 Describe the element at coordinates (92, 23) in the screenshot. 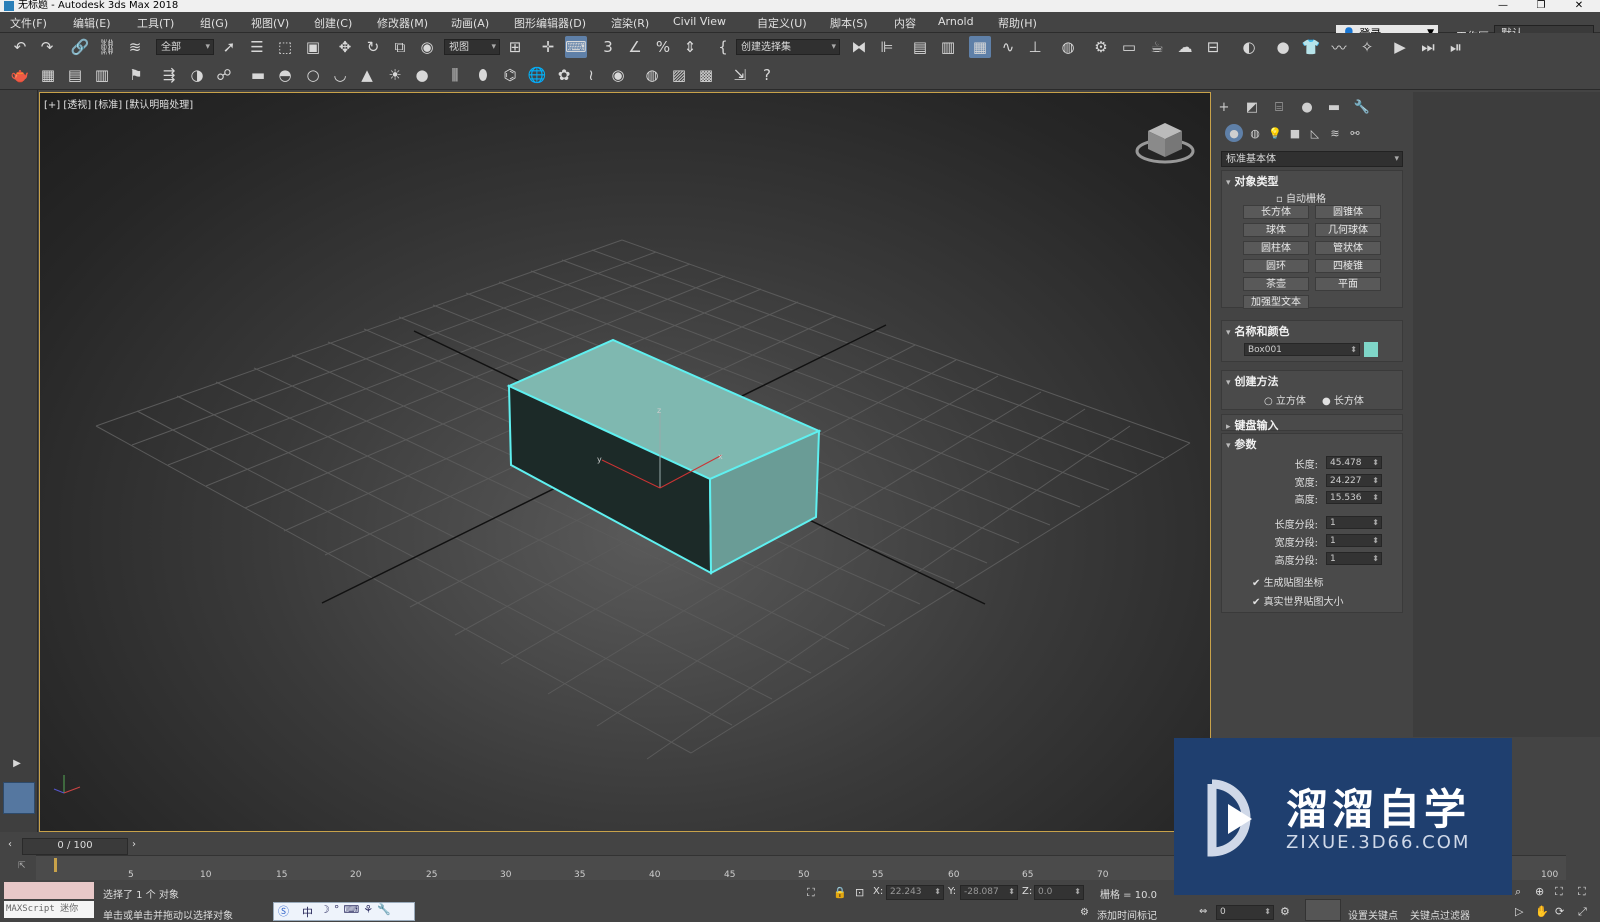

I see `menu-edit: 编辑(E)` at that location.